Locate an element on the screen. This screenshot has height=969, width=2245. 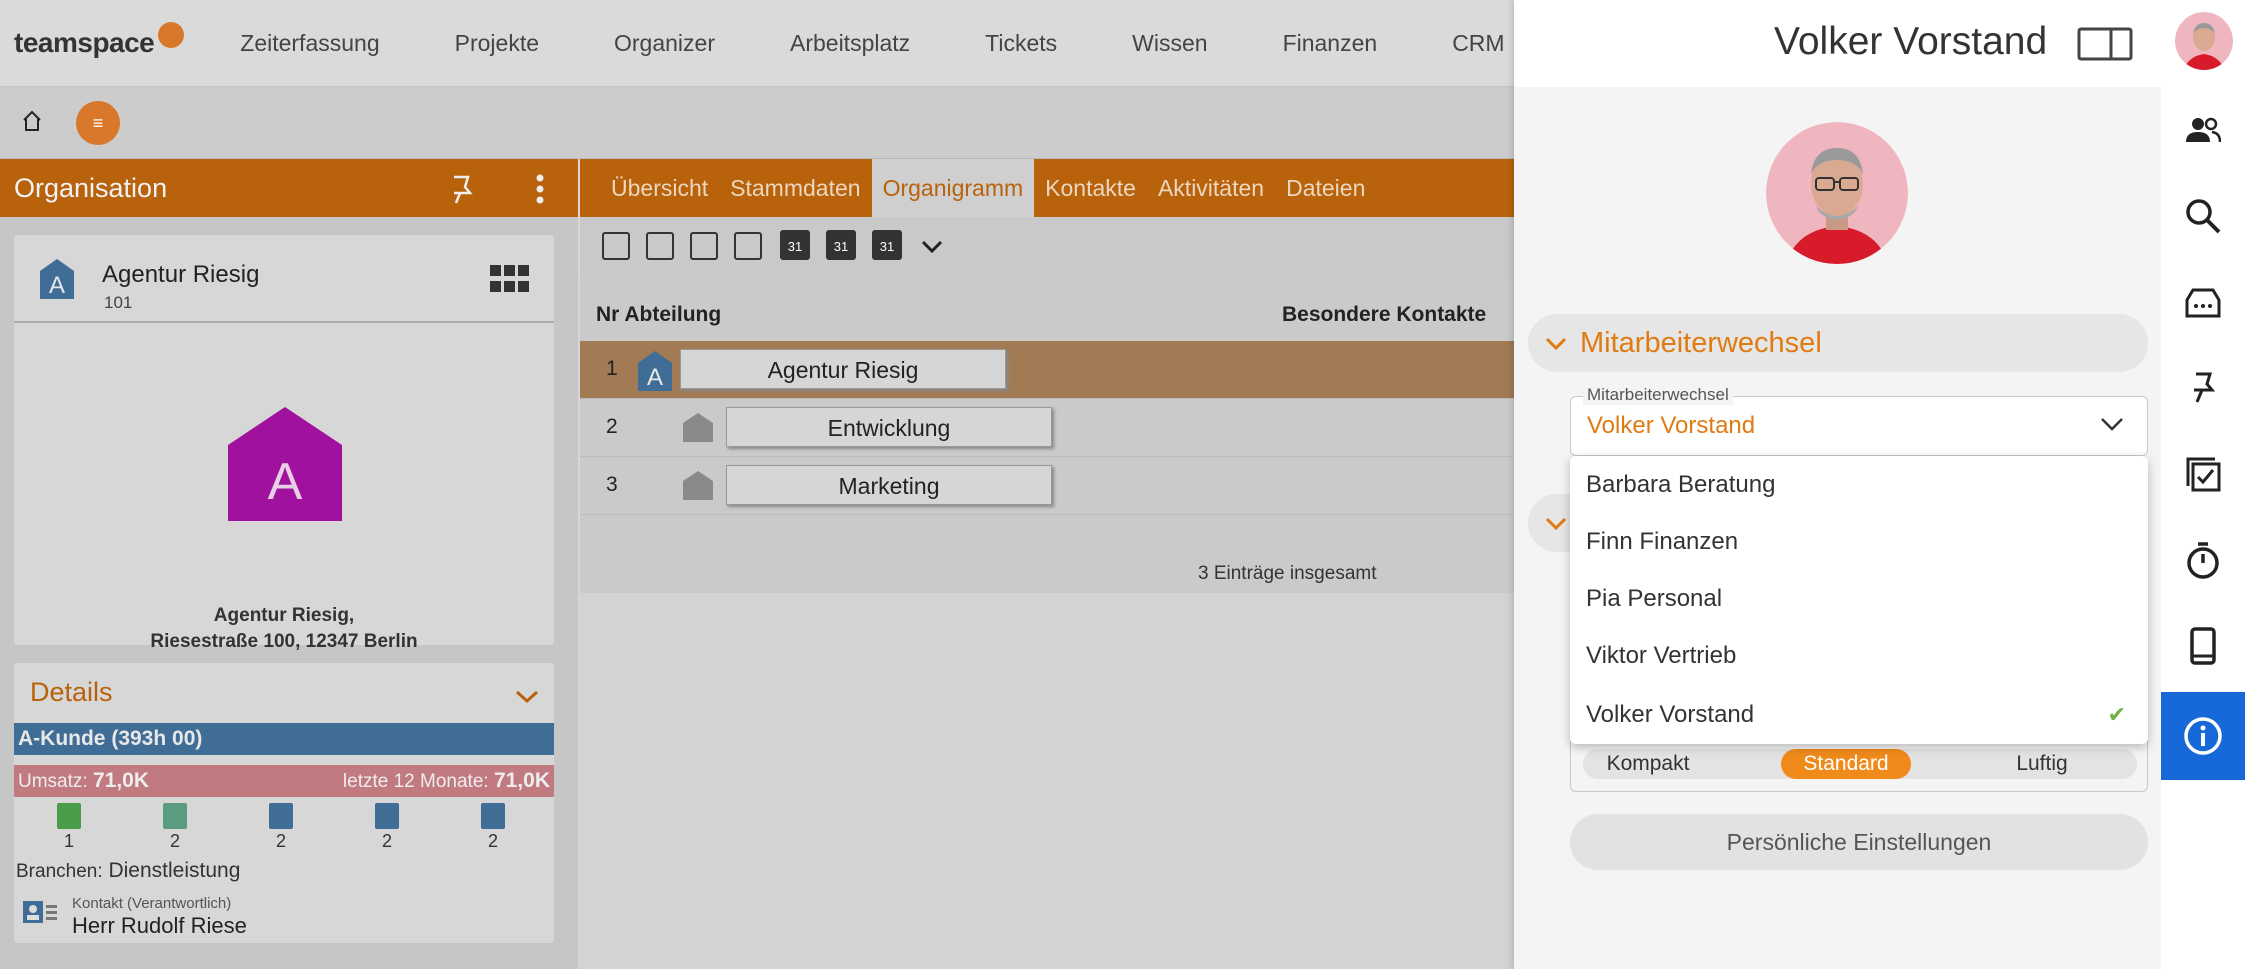
column-nr-abteilung: Nr Abteilung is located at coordinates (658, 315).